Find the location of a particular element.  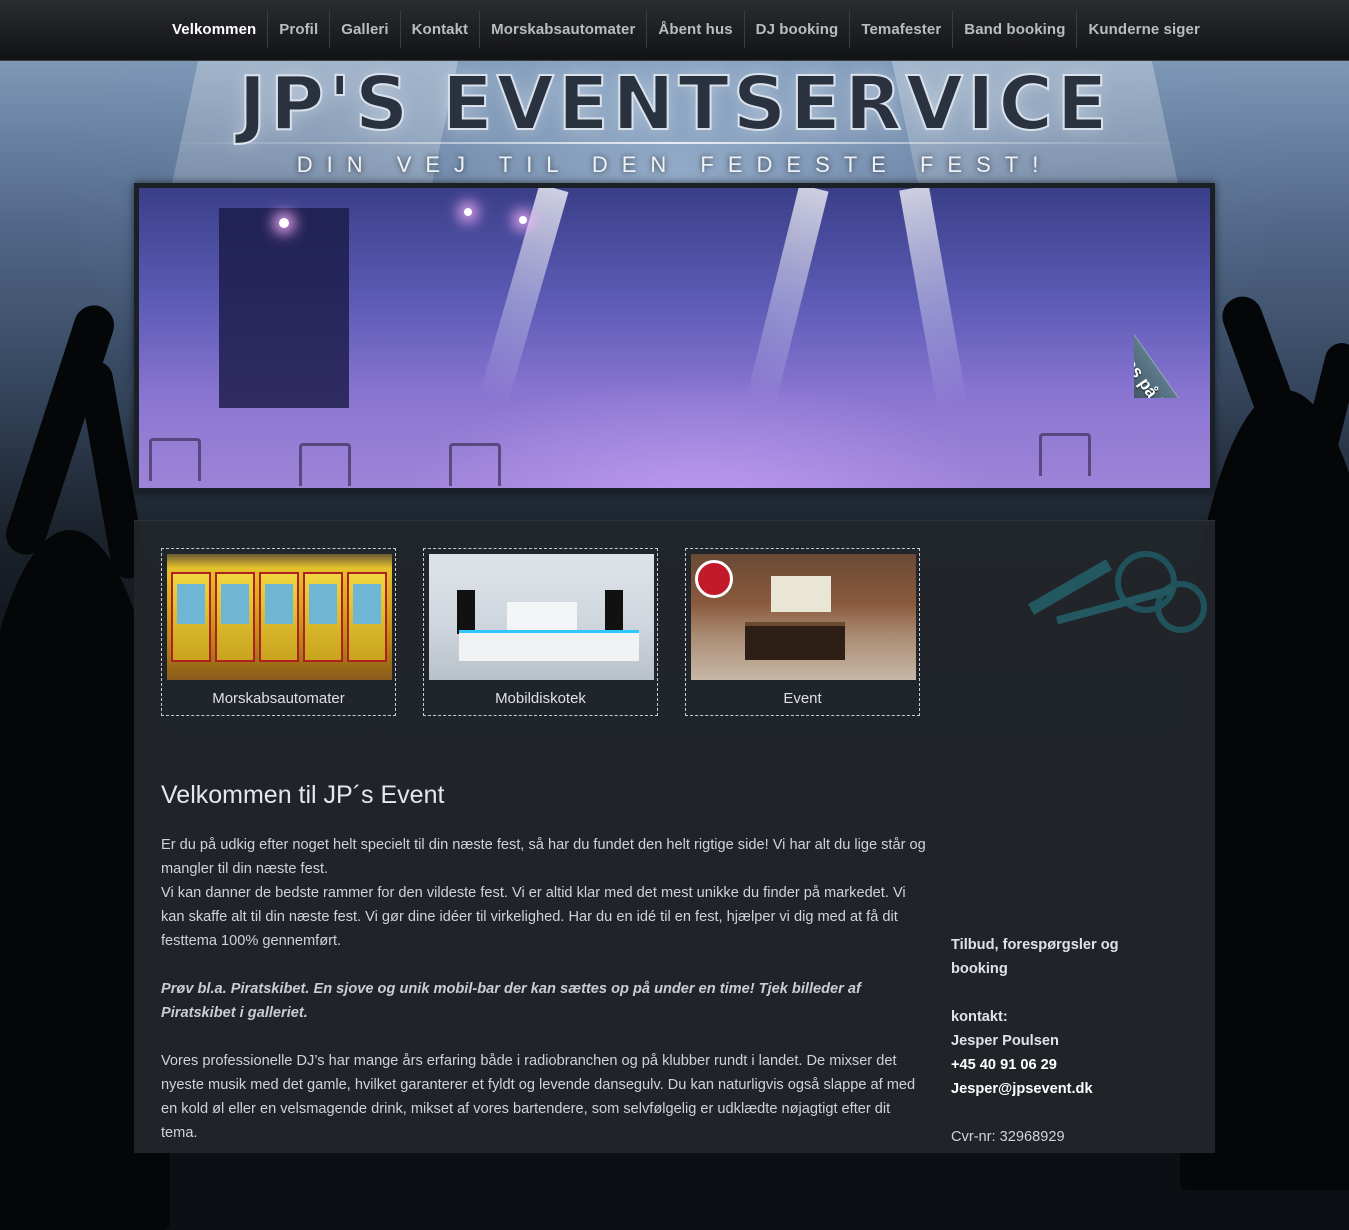

dj-stage is located at coordinates (549, 645).